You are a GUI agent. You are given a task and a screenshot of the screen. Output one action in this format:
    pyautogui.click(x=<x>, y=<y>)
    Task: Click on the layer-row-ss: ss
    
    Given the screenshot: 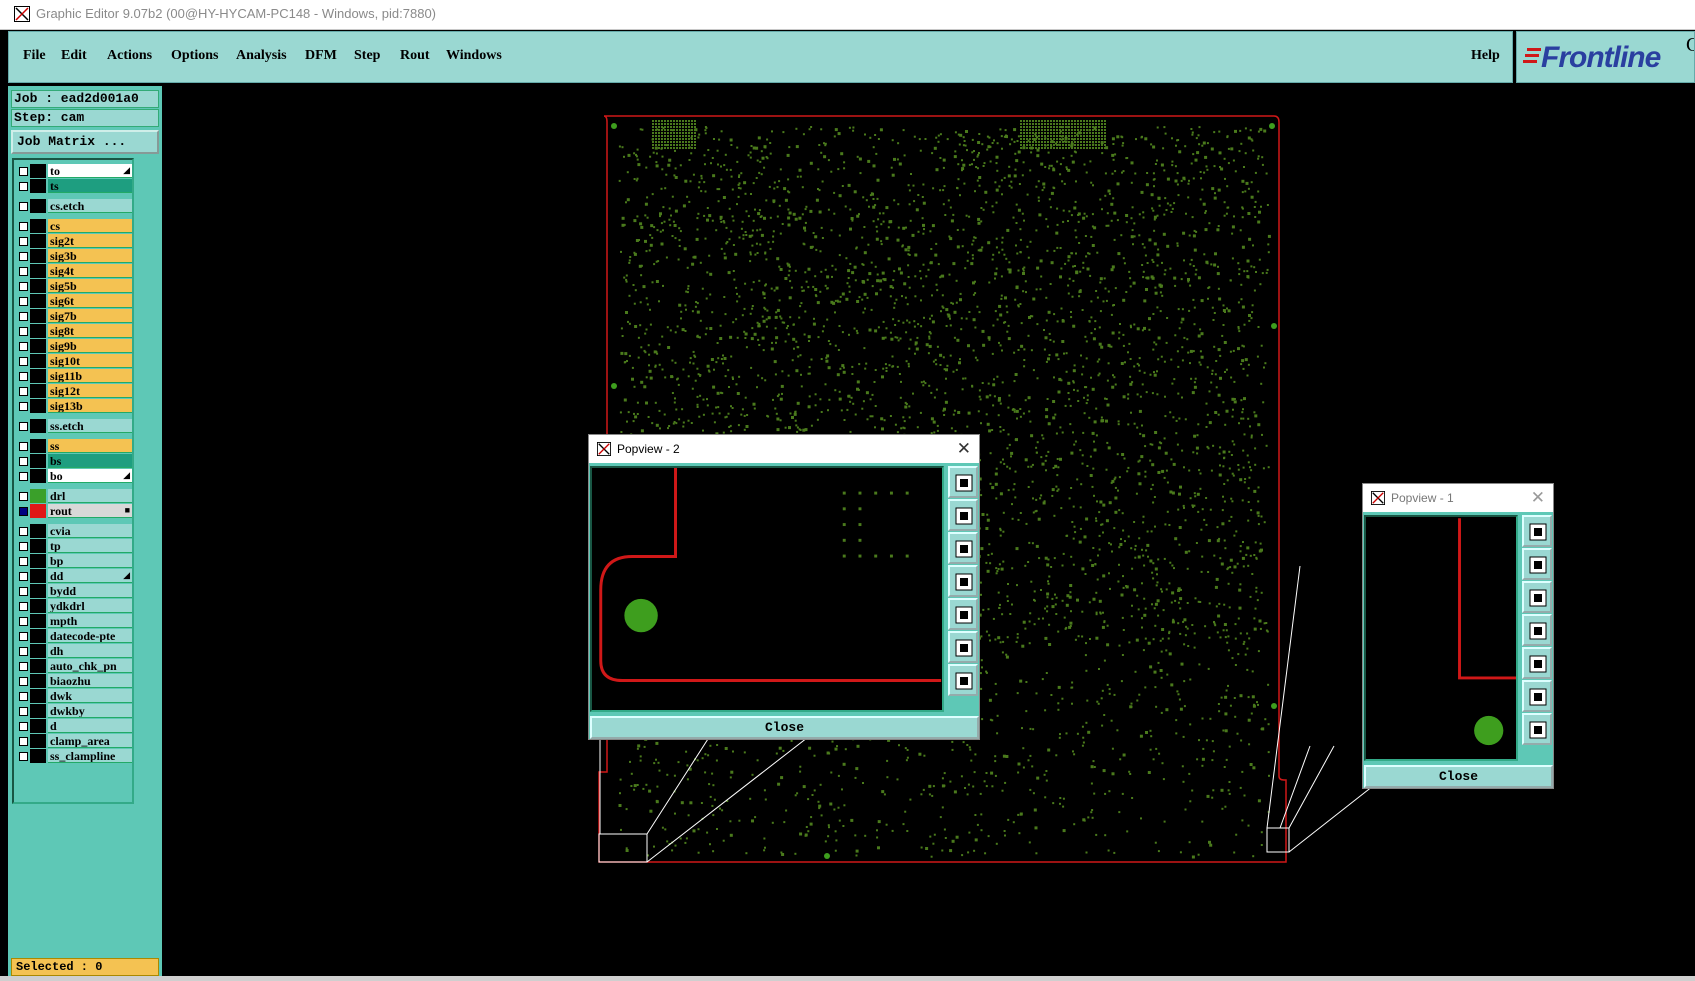 What is the action you would take?
    pyautogui.click(x=74, y=446)
    